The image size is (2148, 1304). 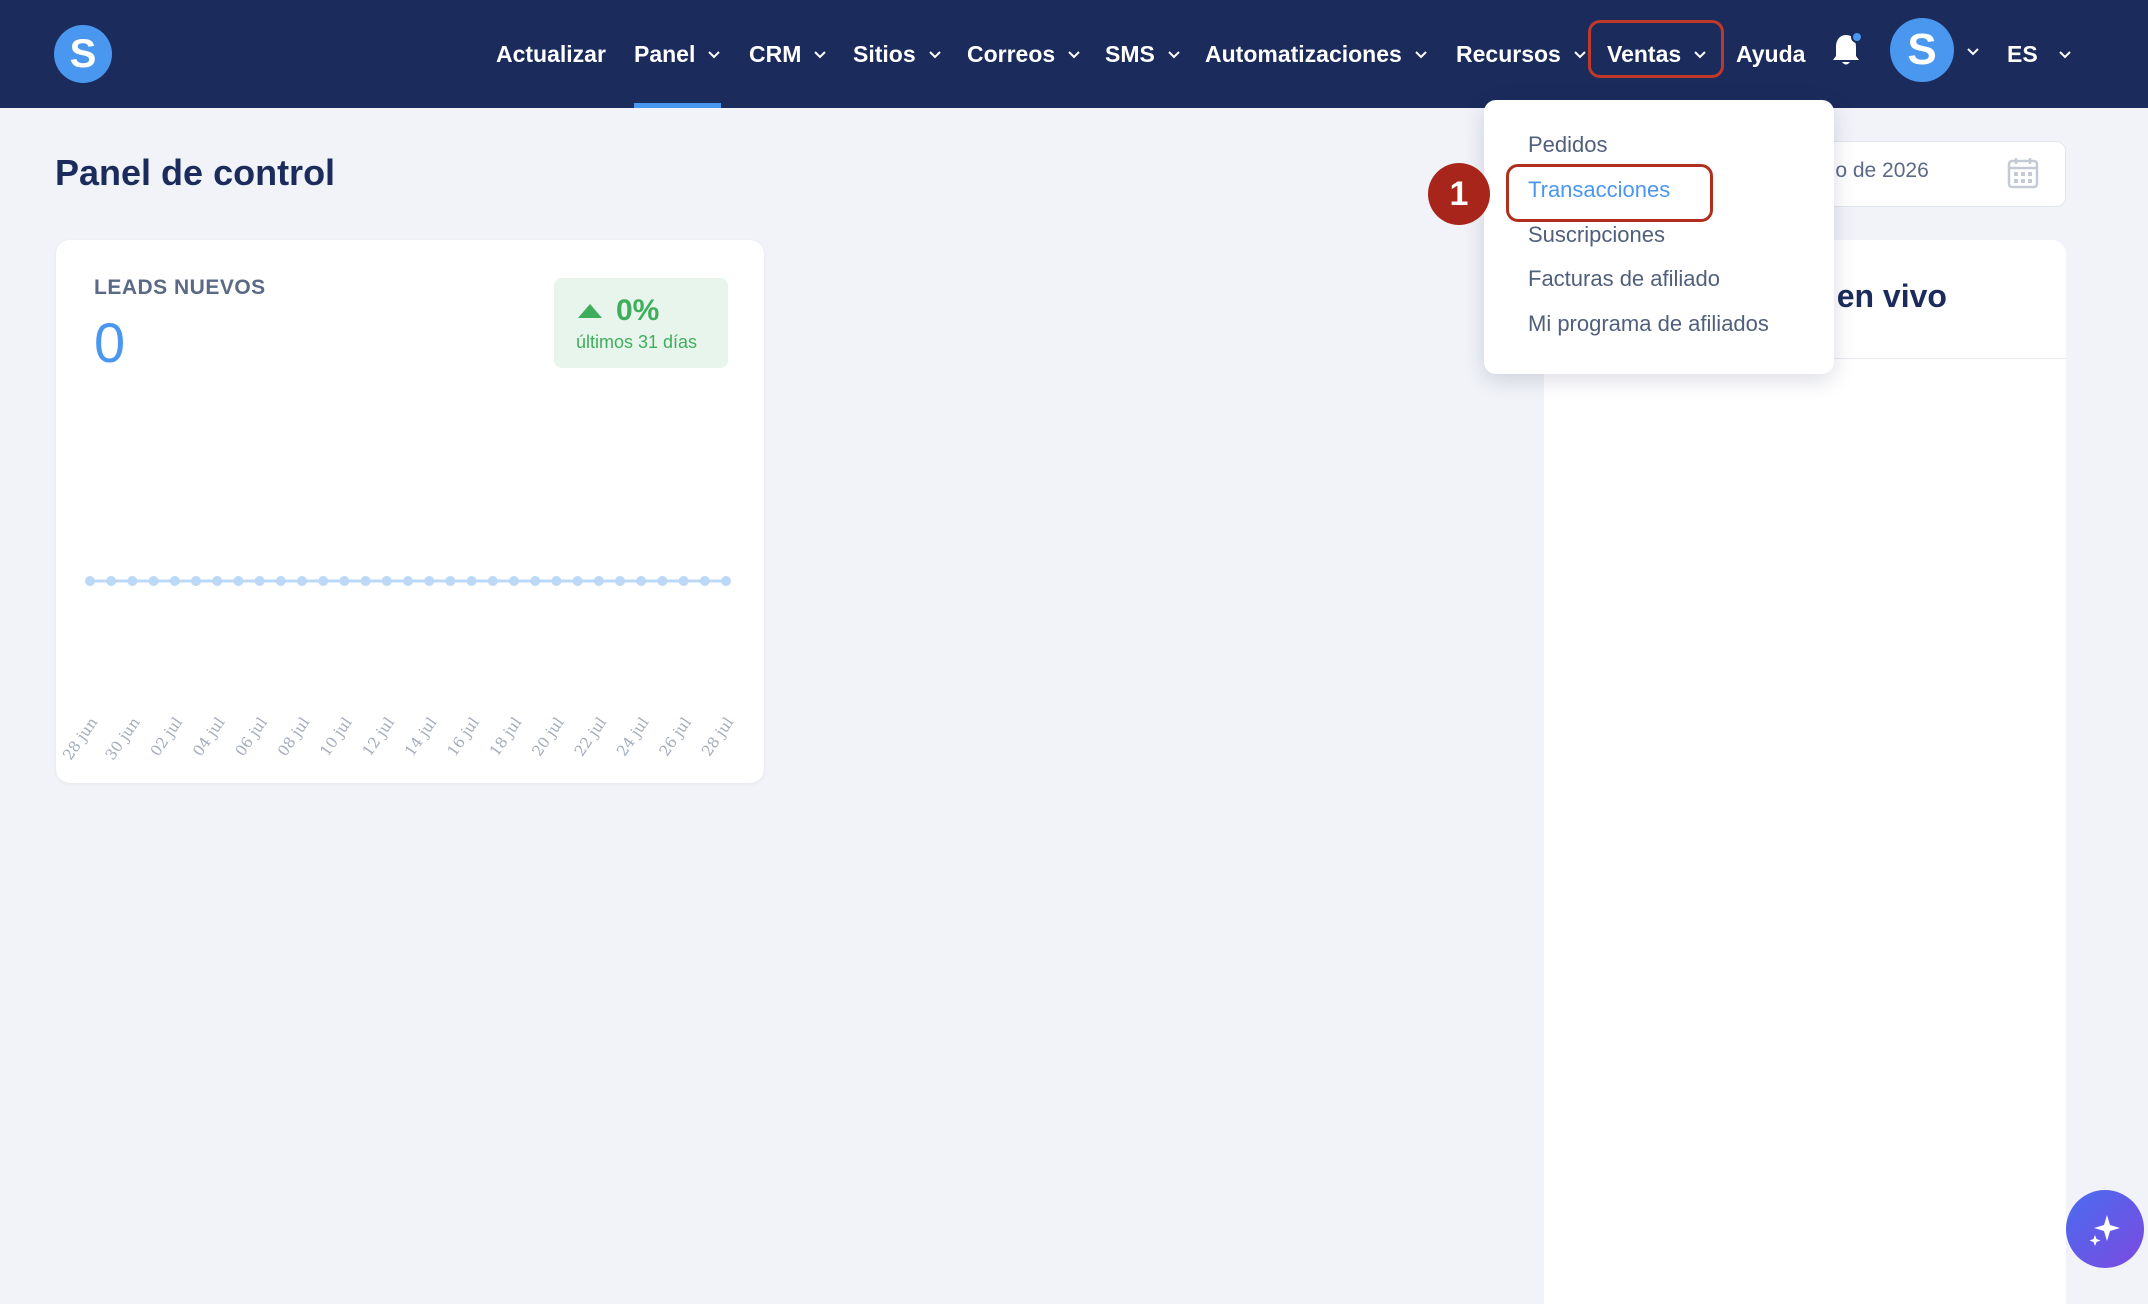 I want to click on nav-label: Automatizaciones, so click(x=1303, y=53).